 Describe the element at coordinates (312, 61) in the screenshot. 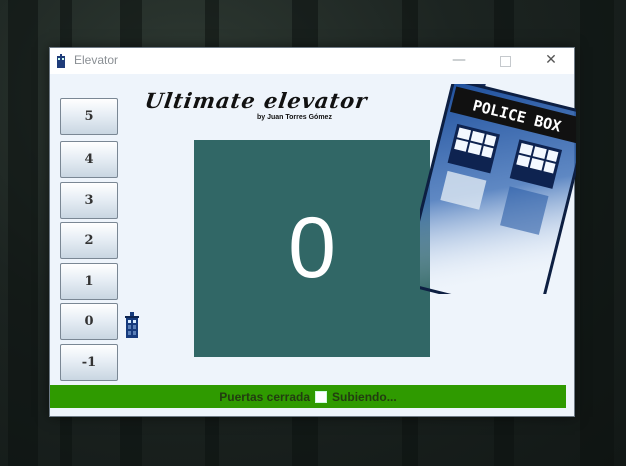

I see `title-bar: Elevator — ✕` at that location.